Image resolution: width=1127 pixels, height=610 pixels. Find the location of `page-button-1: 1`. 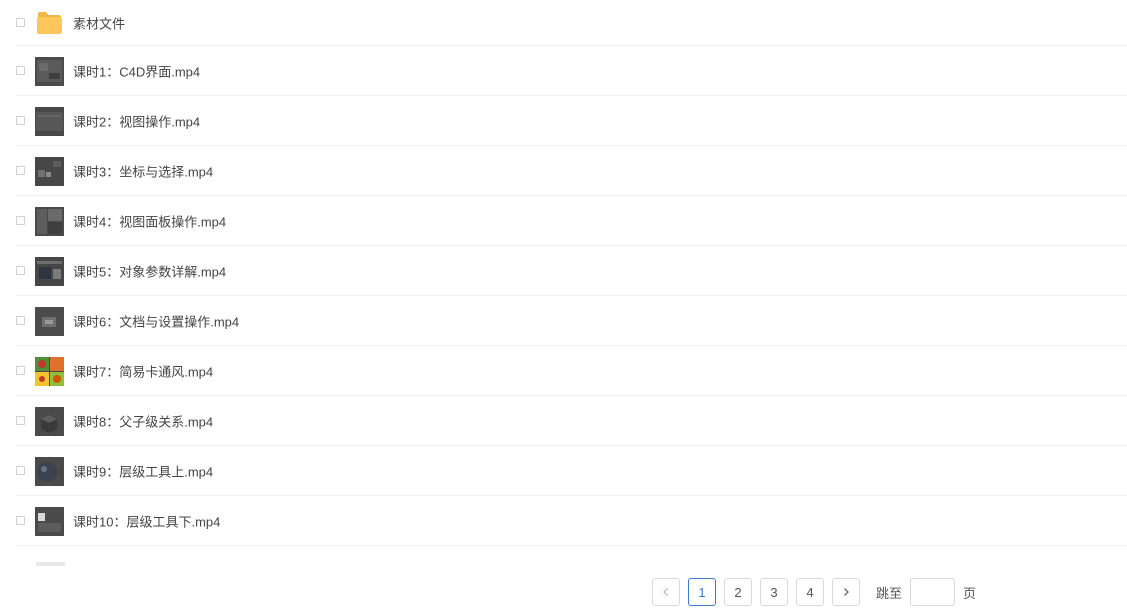

page-button-1: 1 is located at coordinates (702, 592).